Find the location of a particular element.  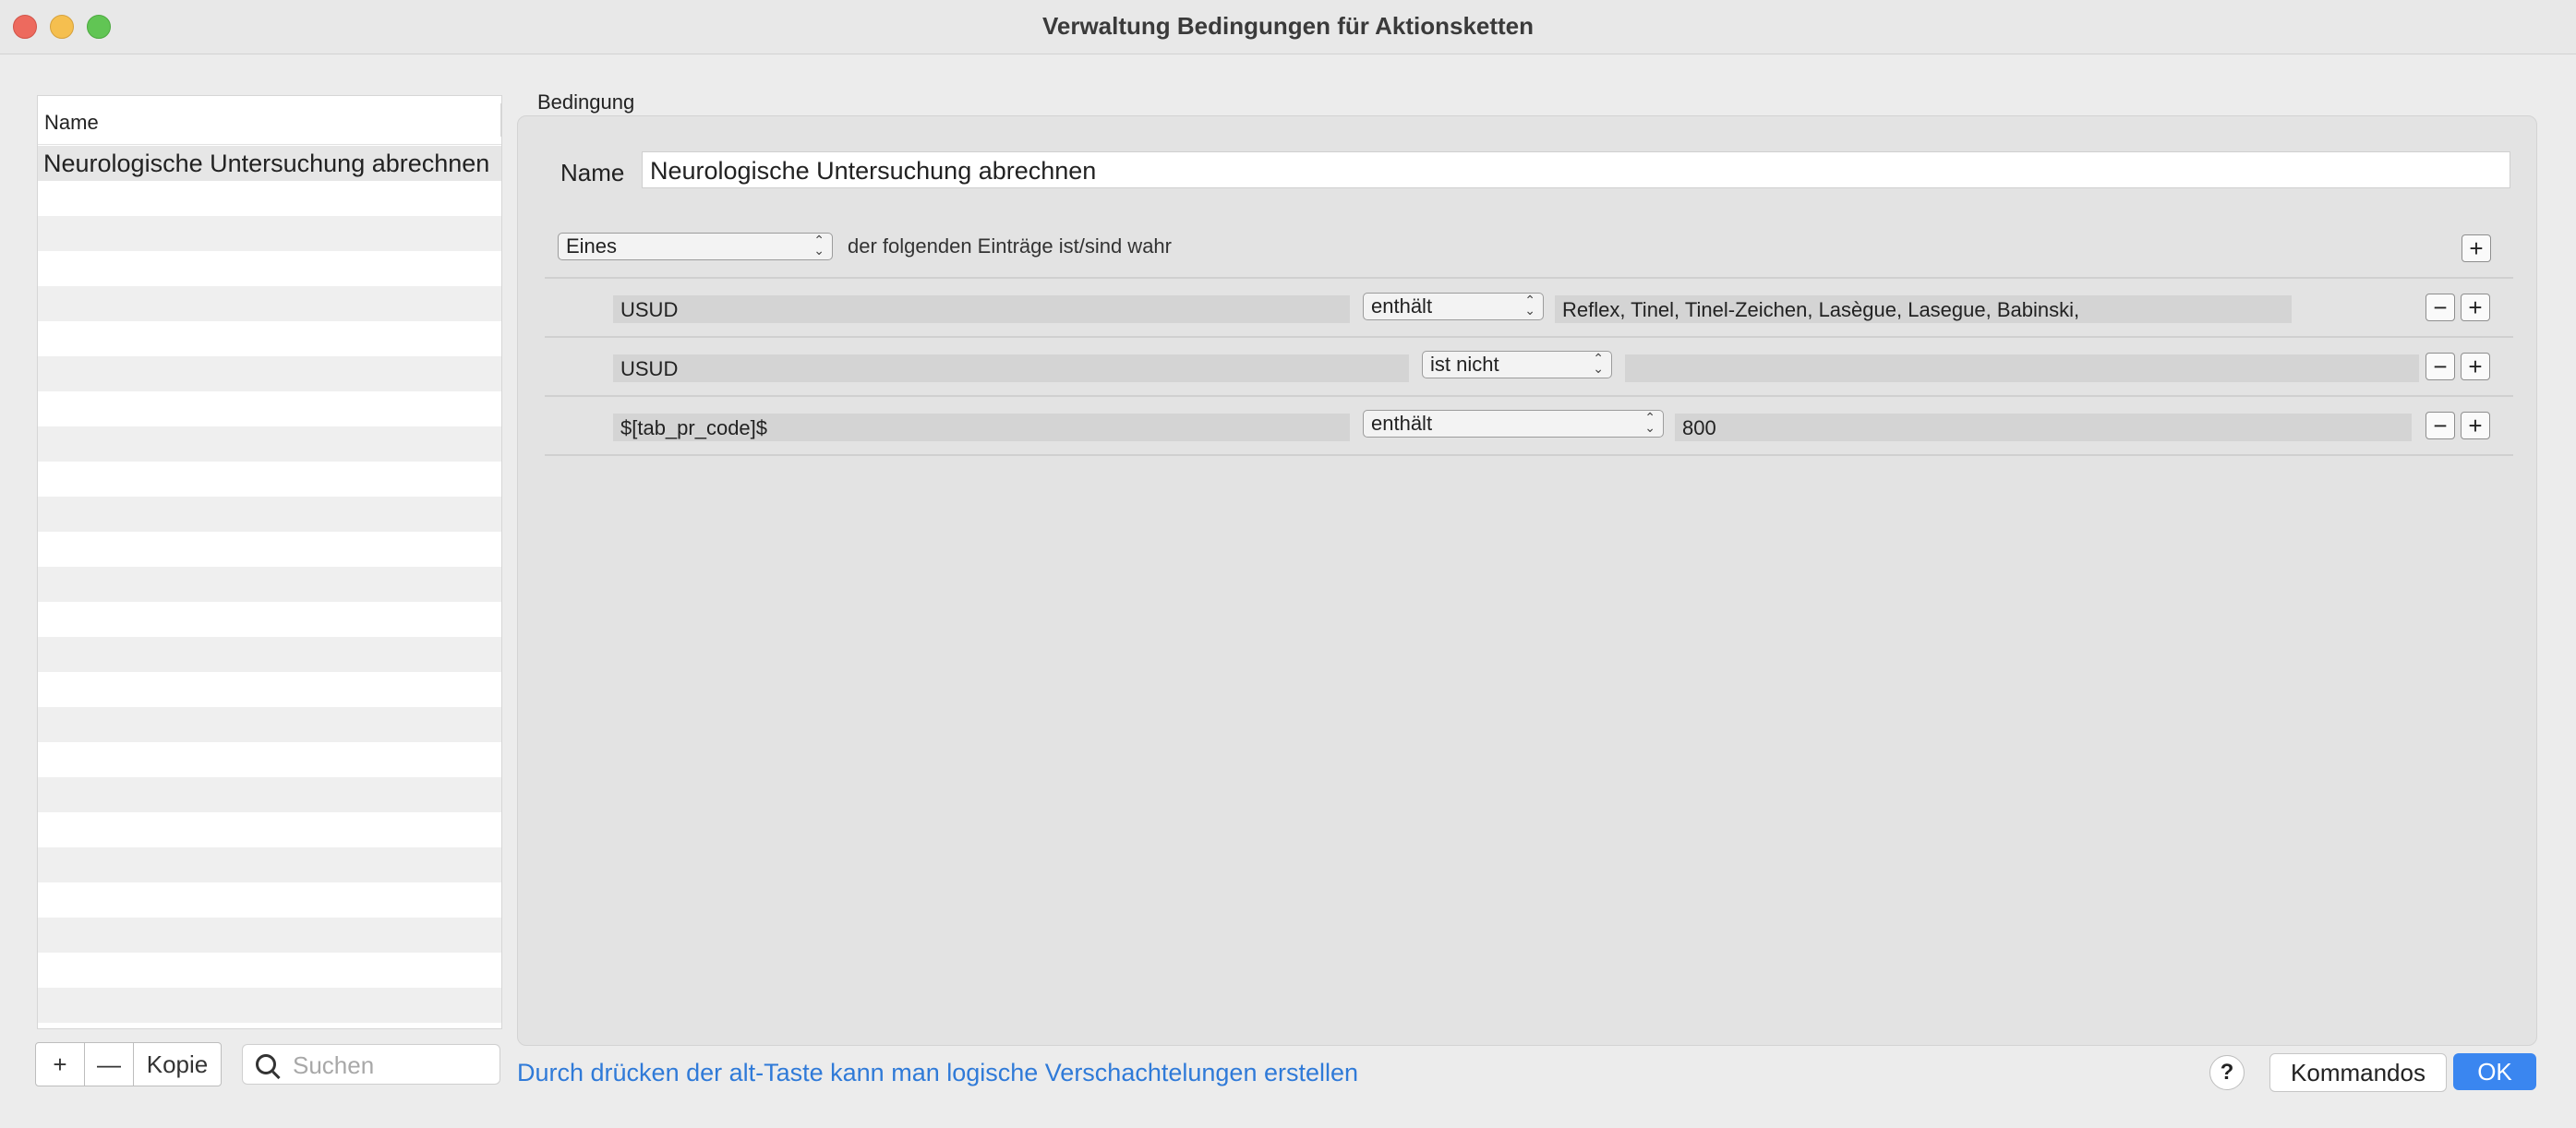

list-item: Neurologische Untersuchung abrechnen is located at coordinates (269, 163).